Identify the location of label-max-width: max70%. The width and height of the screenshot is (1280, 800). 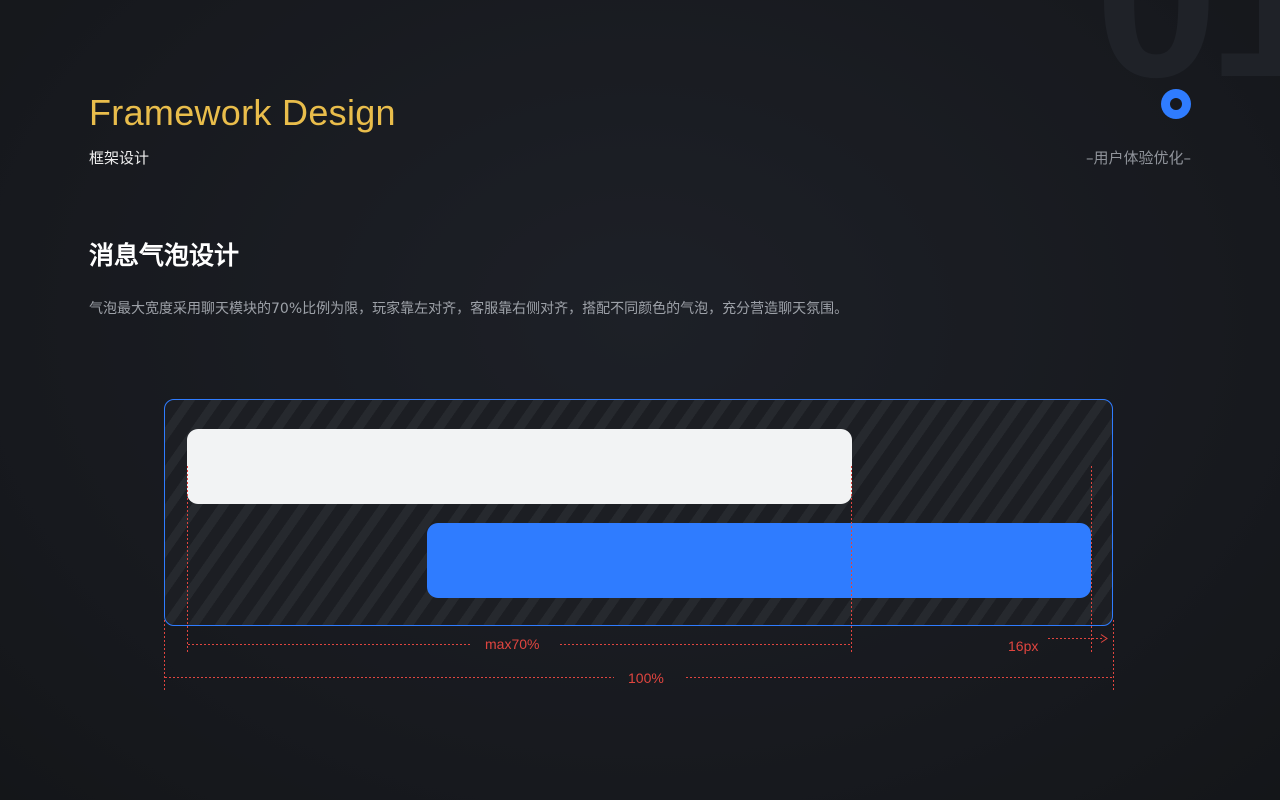
(512, 644).